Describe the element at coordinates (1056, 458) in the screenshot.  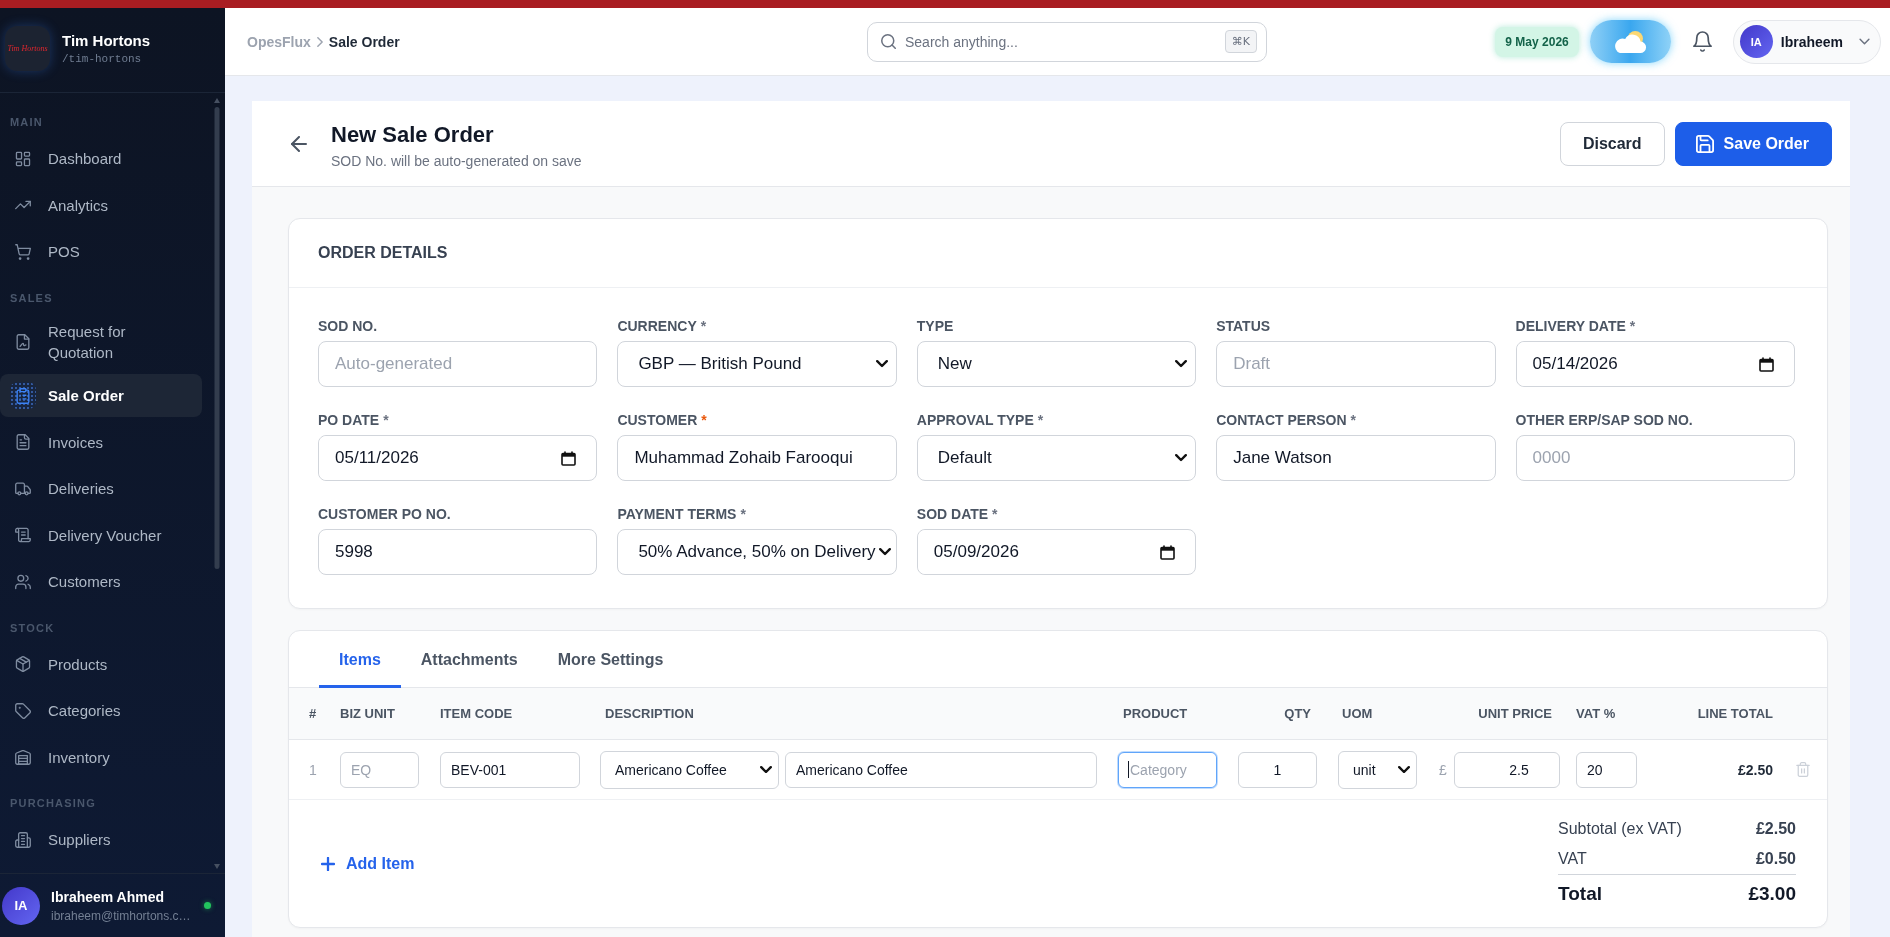
I see `dropdown: Default` at that location.